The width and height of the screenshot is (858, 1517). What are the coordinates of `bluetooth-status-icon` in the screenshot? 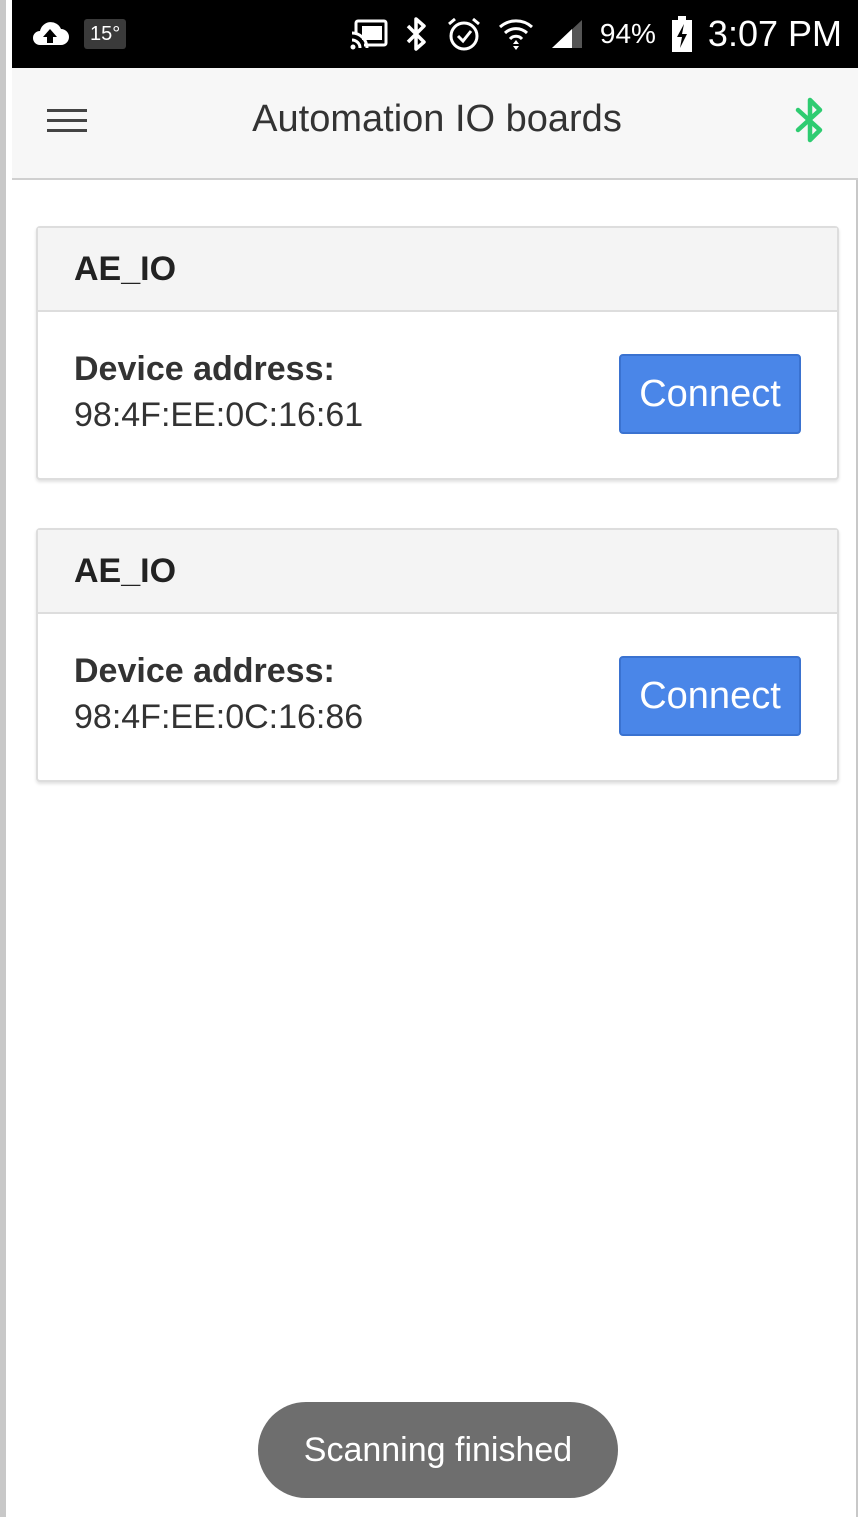 It's located at (417, 34).